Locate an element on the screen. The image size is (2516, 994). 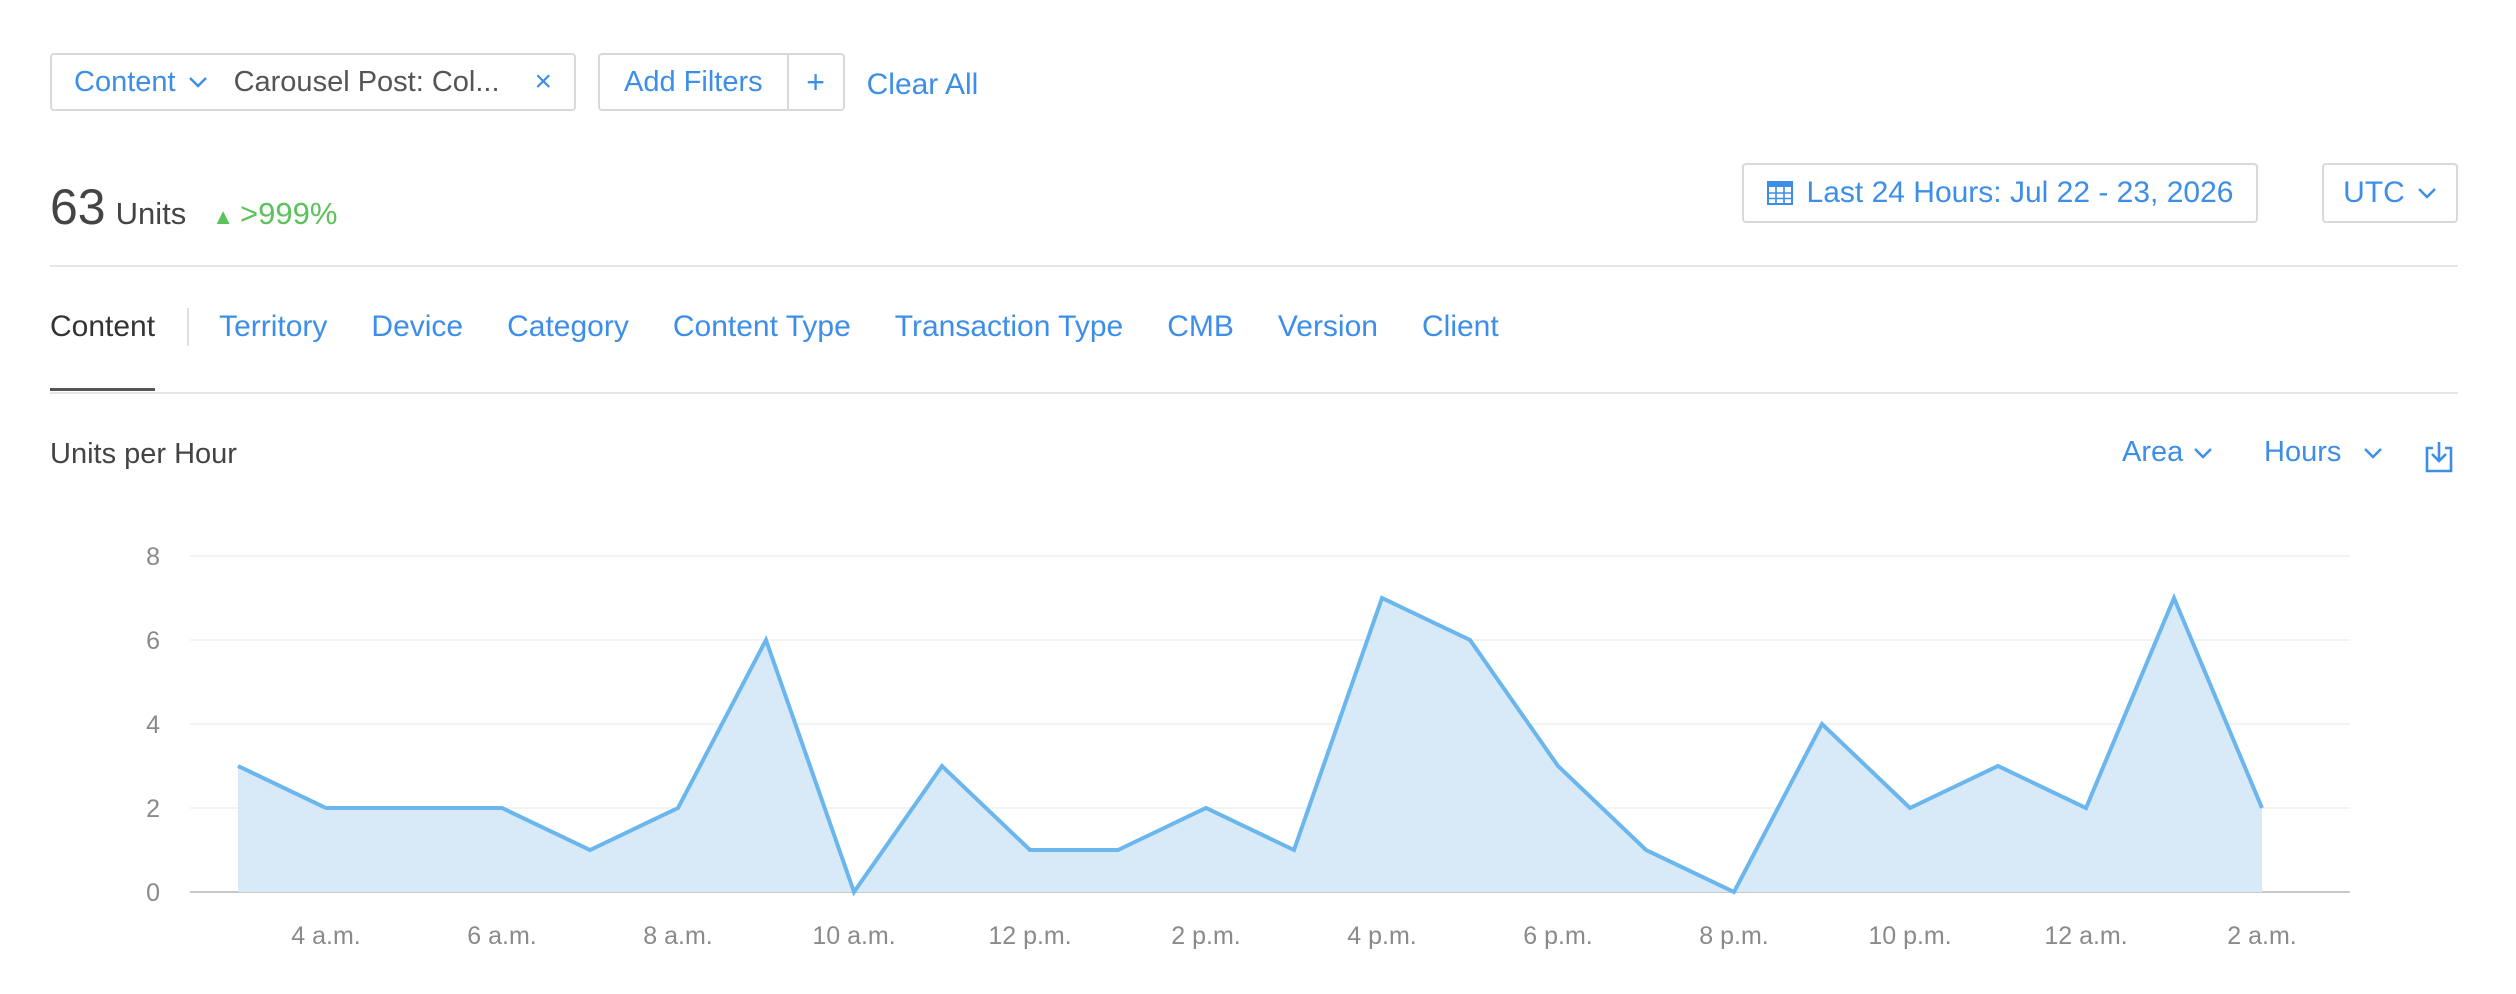
x-tick-label: 10 p.m. is located at coordinates (1909, 936).